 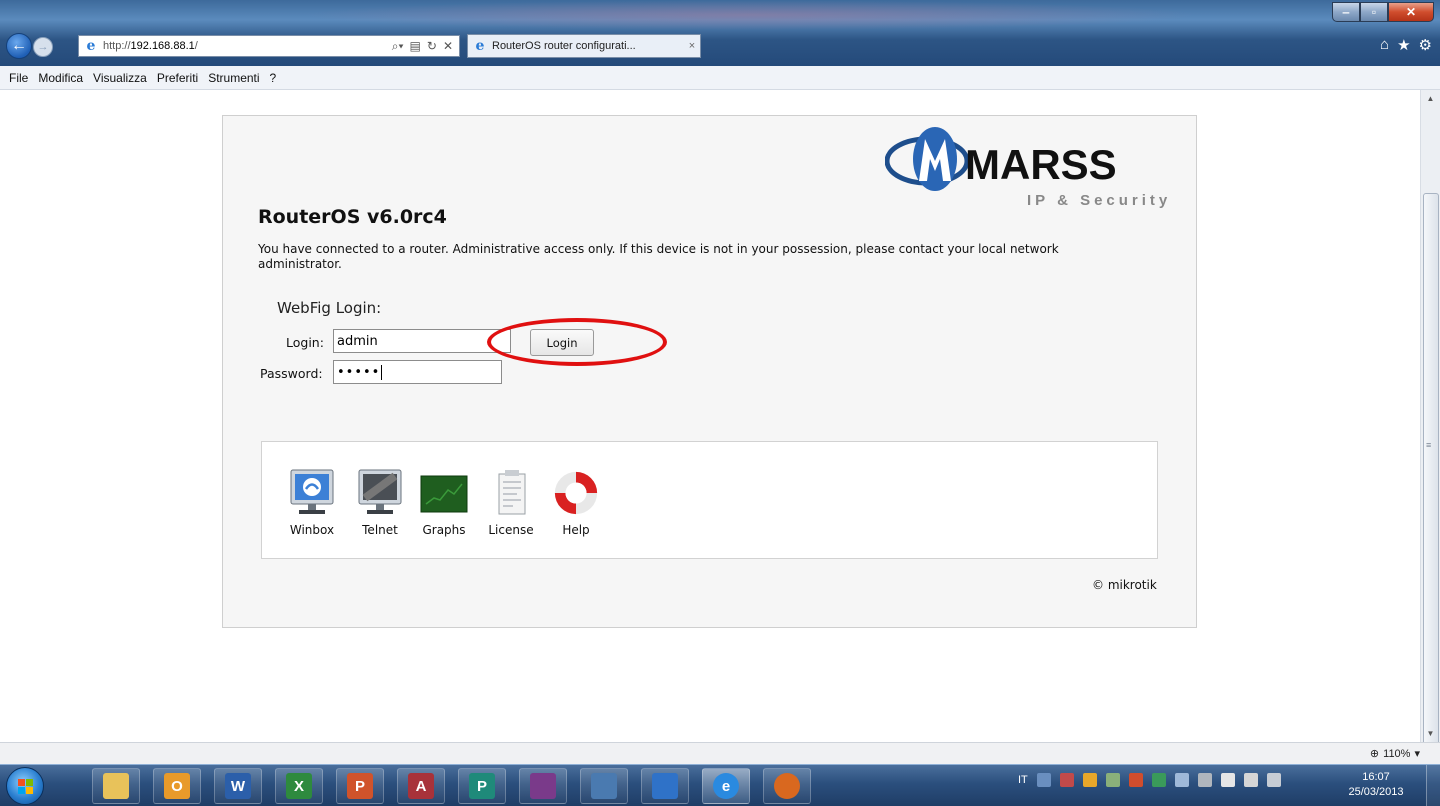 What do you see at coordinates (1023, 780) in the screenshot?
I see `language-indicator: IT` at bounding box center [1023, 780].